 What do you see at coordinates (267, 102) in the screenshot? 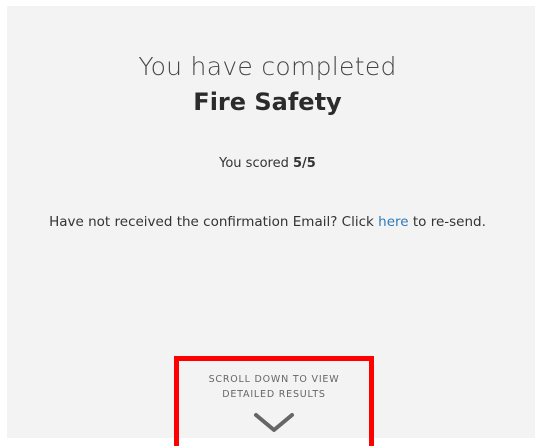
I see `course-title: Fire Safety` at bounding box center [267, 102].